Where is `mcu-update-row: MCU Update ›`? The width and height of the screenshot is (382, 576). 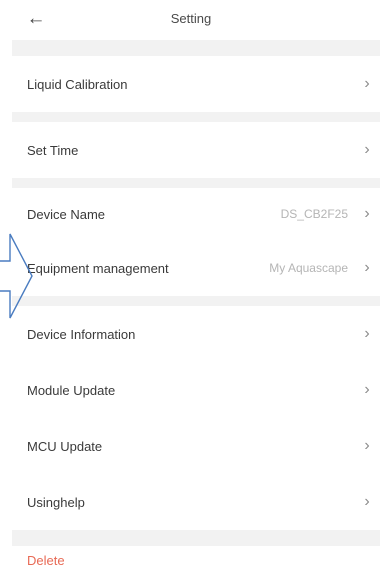
mcu-update-row: MCU Update › is located at coordinates (197, 446).